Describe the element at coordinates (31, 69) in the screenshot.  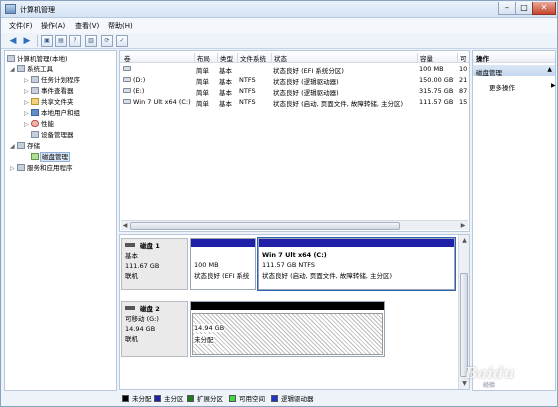
I see `tree-item-system-tools: ◢ 系统工具` at that location.